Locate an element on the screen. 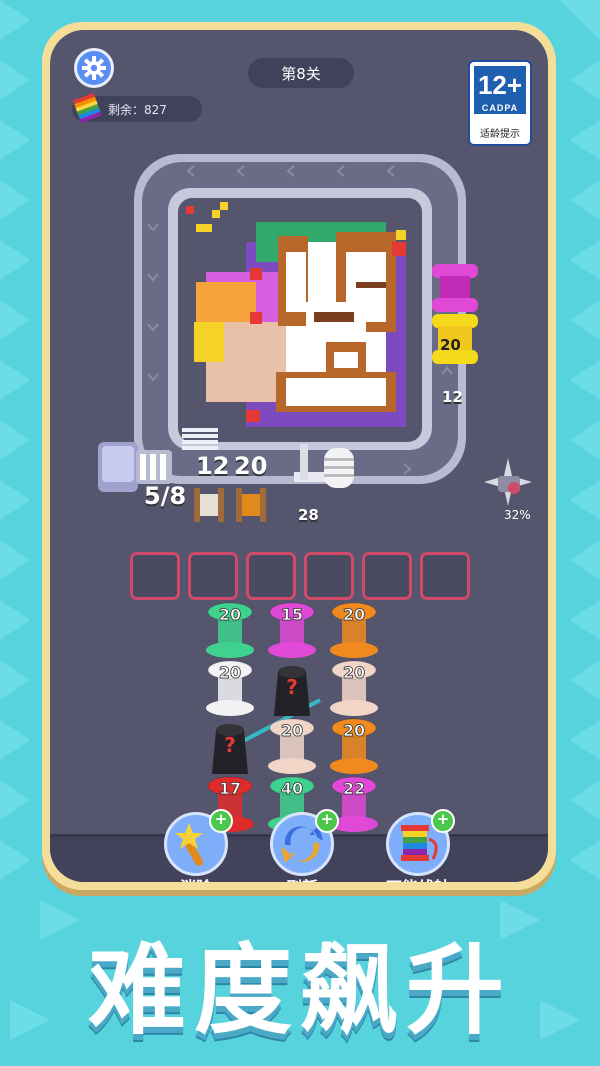  progress-percent: 32% is located at coordinates (517, 515).